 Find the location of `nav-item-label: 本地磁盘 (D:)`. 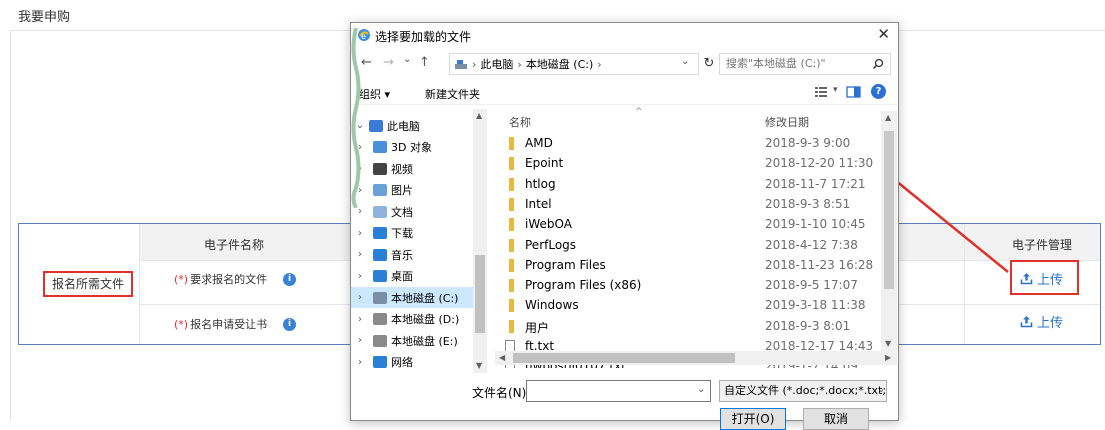

nav-item-label: 本地磁盘 (D:) is located at coordinates (425, 319).